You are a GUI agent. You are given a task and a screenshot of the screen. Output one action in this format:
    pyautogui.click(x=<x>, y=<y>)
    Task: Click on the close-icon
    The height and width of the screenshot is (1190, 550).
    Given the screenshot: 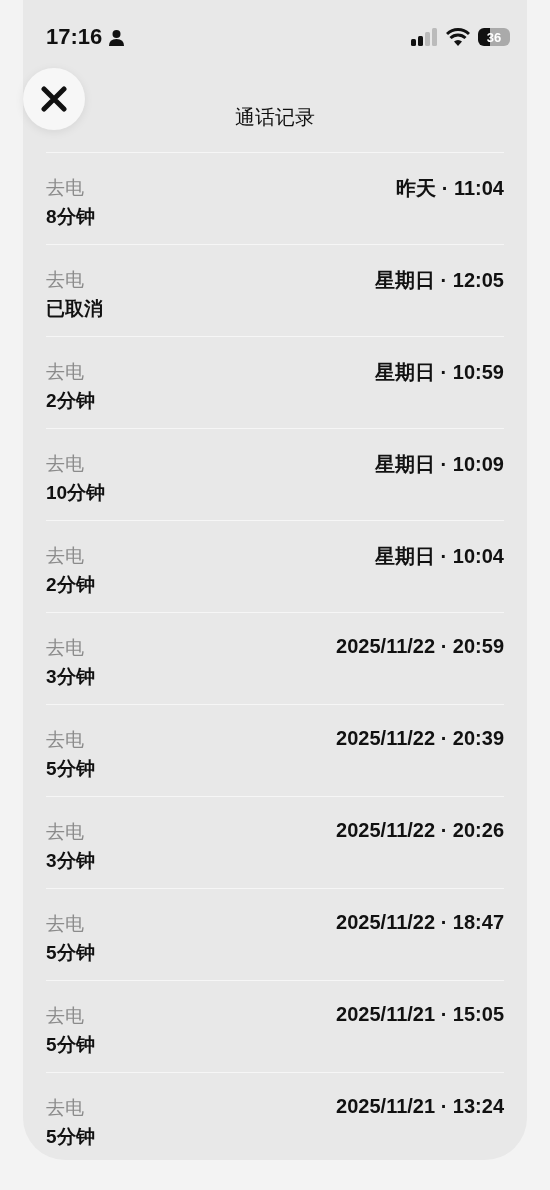 What is the action you would take?
    pyautogui.click(x=54, y=99)
    